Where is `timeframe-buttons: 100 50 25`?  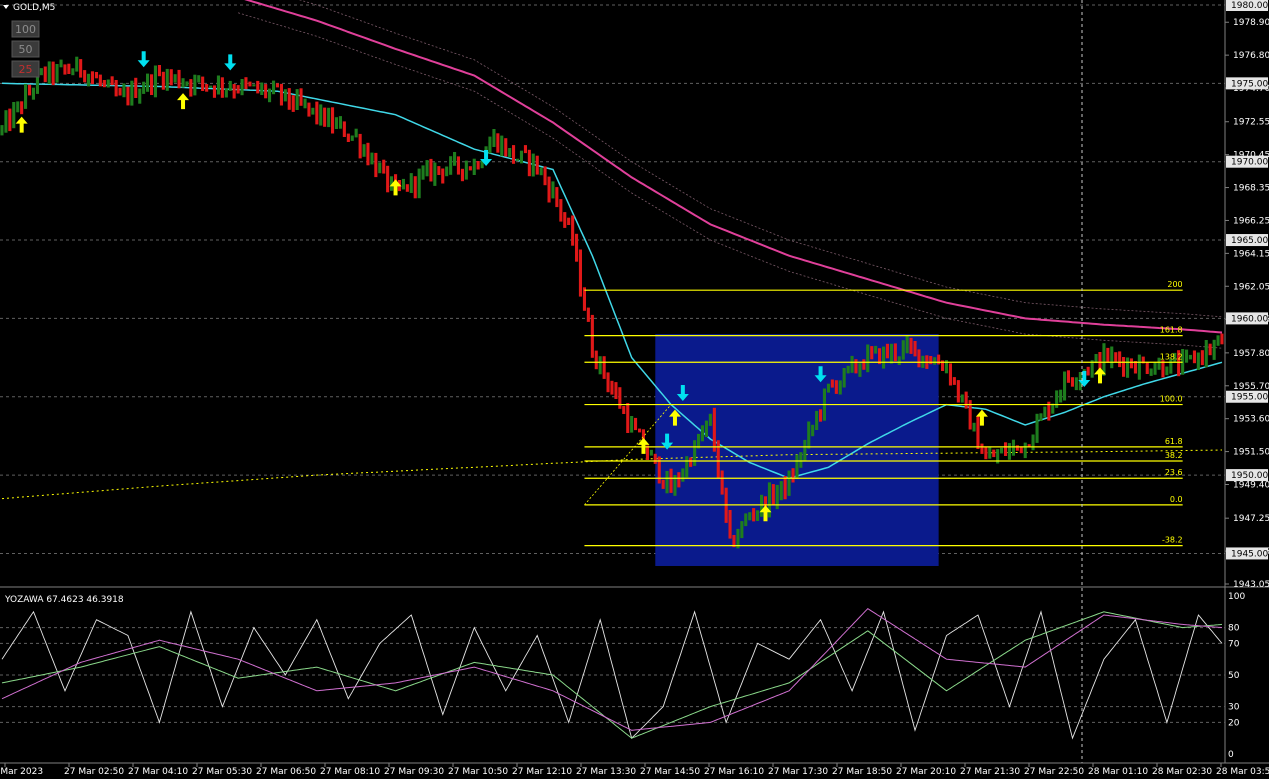
timeframe-buttons: 100 50 25 is located at coordinates (25, 49).